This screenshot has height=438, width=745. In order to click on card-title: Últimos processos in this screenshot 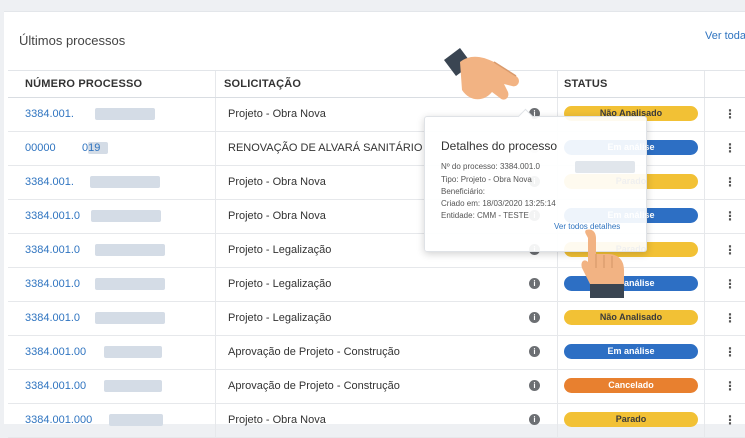, I will do `click(72, 40)`.